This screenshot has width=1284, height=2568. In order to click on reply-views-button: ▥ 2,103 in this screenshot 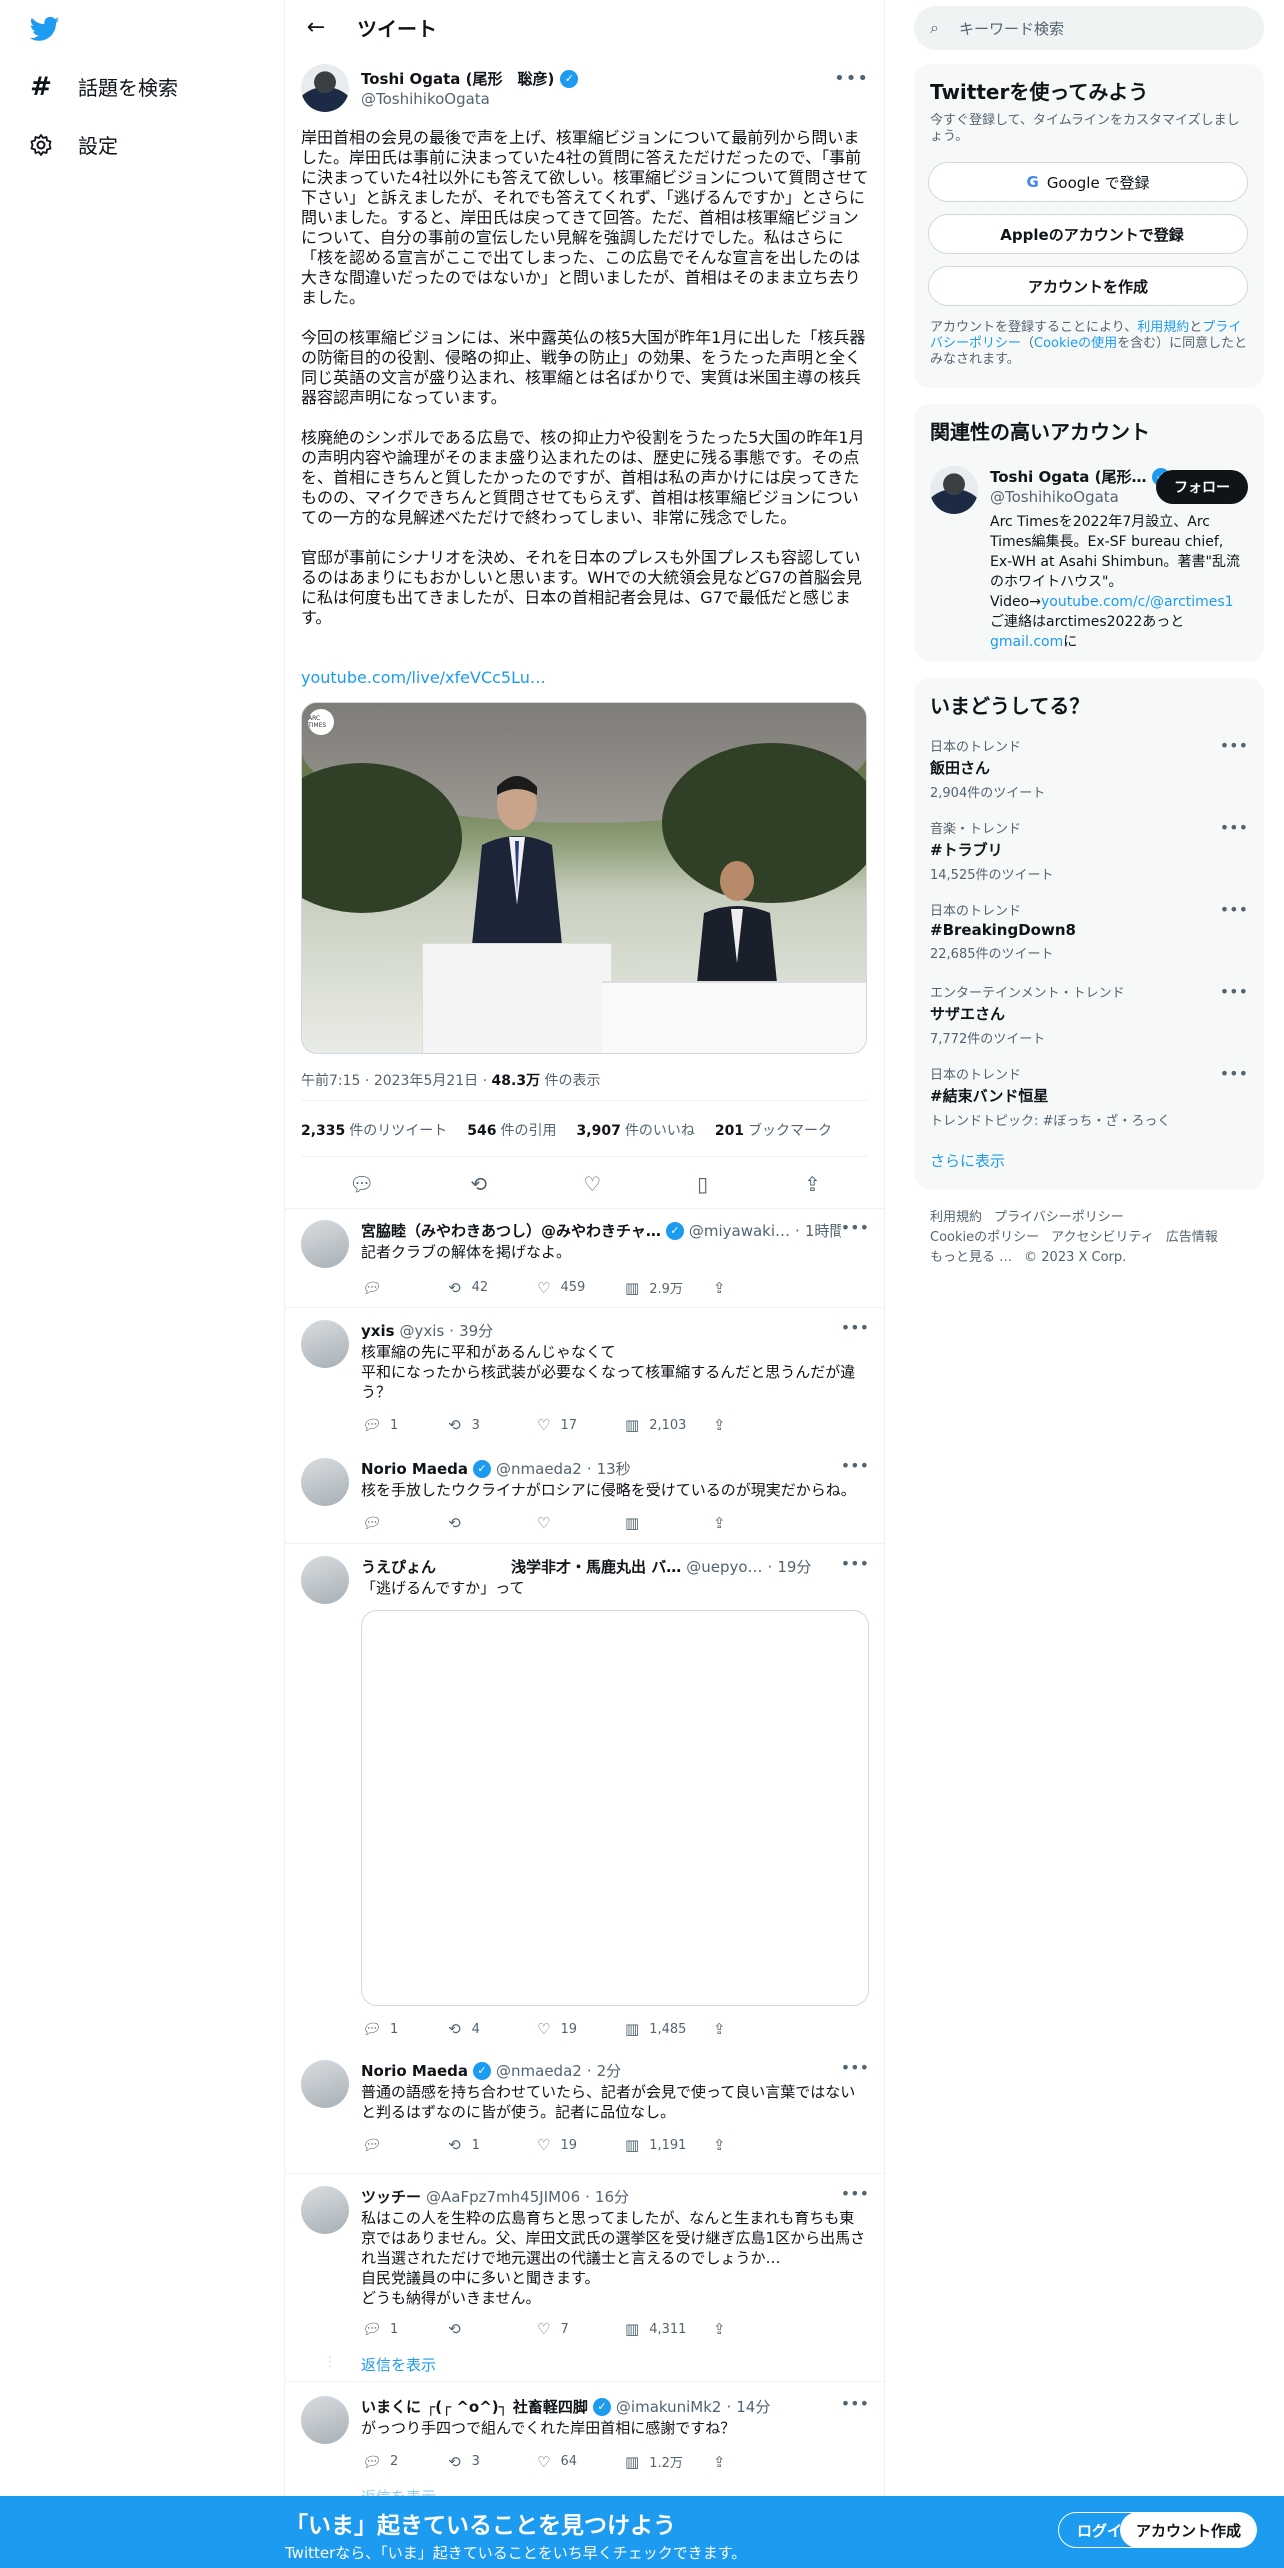, I will do `click(669, 1425)`.